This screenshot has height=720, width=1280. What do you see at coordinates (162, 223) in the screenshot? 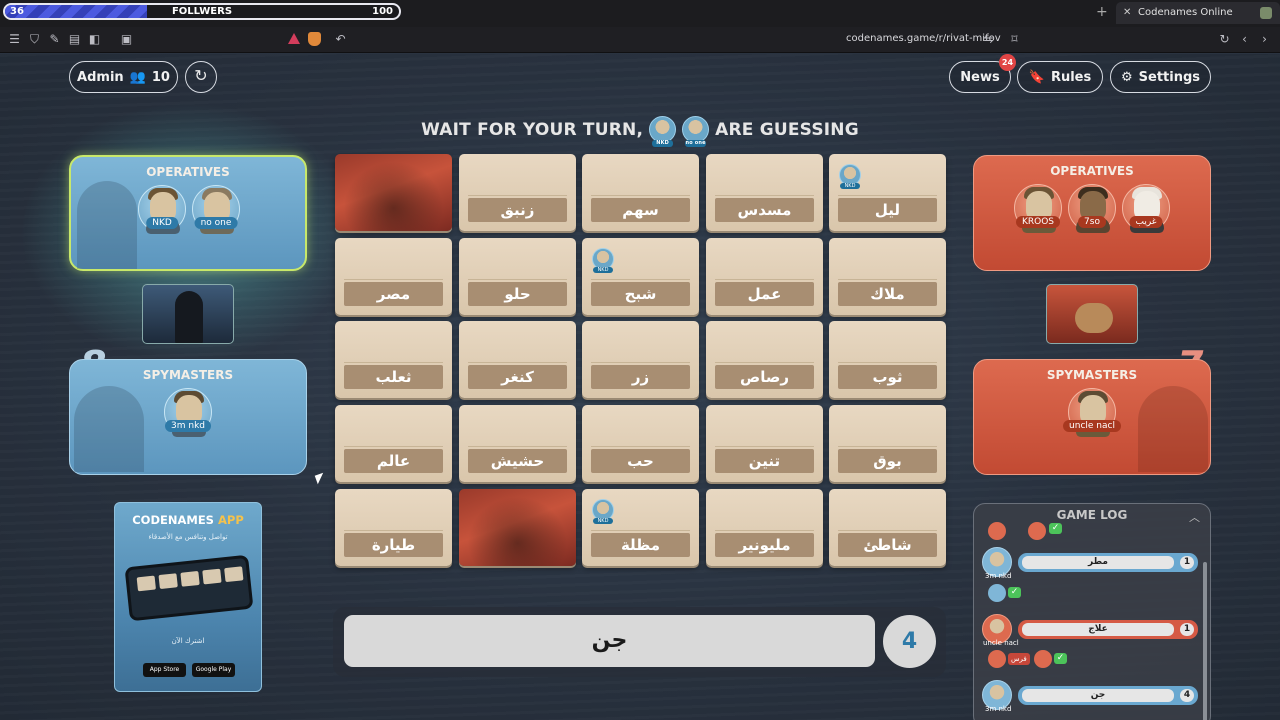
I see `player-name: NKD` at bounding box center [162, 223].